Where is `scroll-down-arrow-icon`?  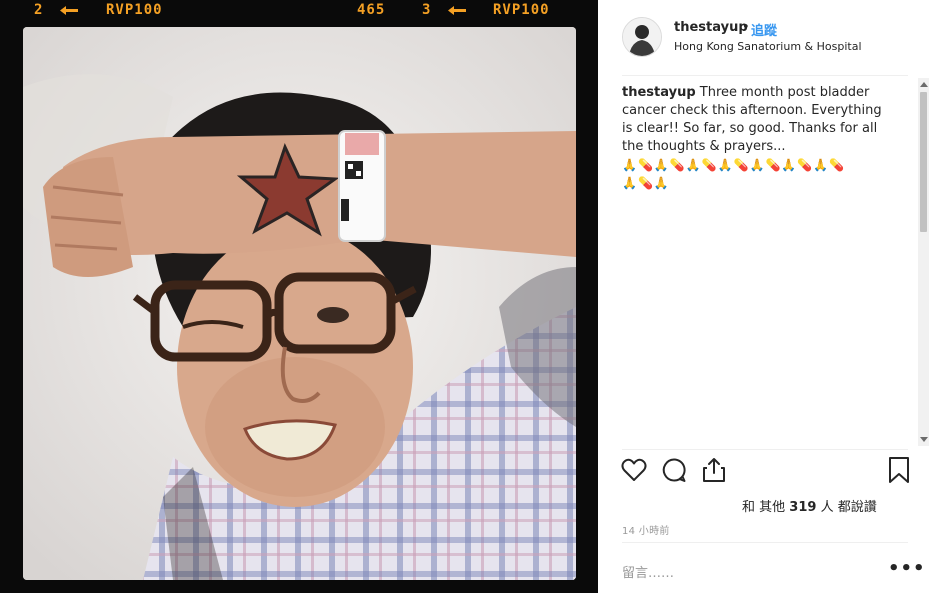
scroll-down-arrow-icon is located at coordinates (924, 439).